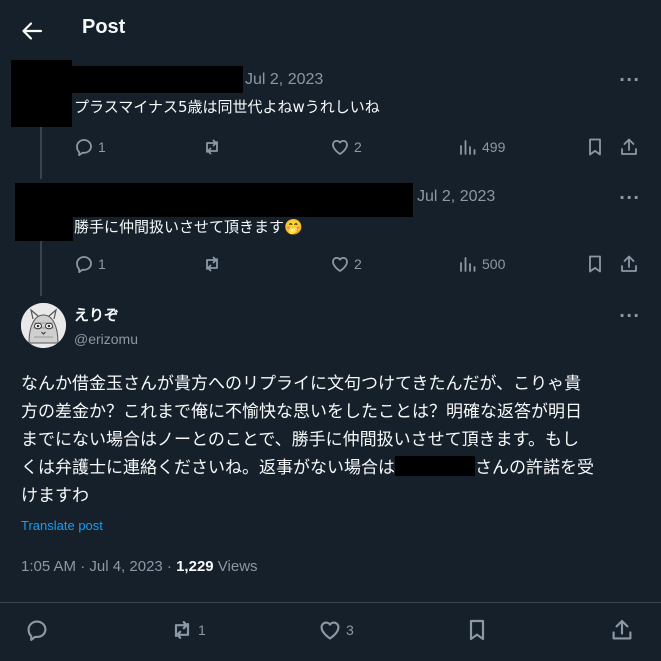 Image resolution: width=661 pixels, height=661 pixels. I want to click on views-button: 499, so click(481, 147).